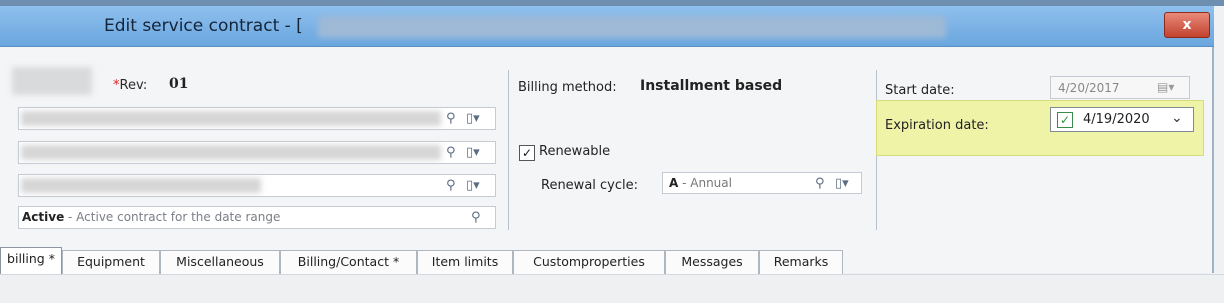 The height and width of the screenshot is (303, 1224). I want to click on tab-messages: Messages, so click(712, 262).